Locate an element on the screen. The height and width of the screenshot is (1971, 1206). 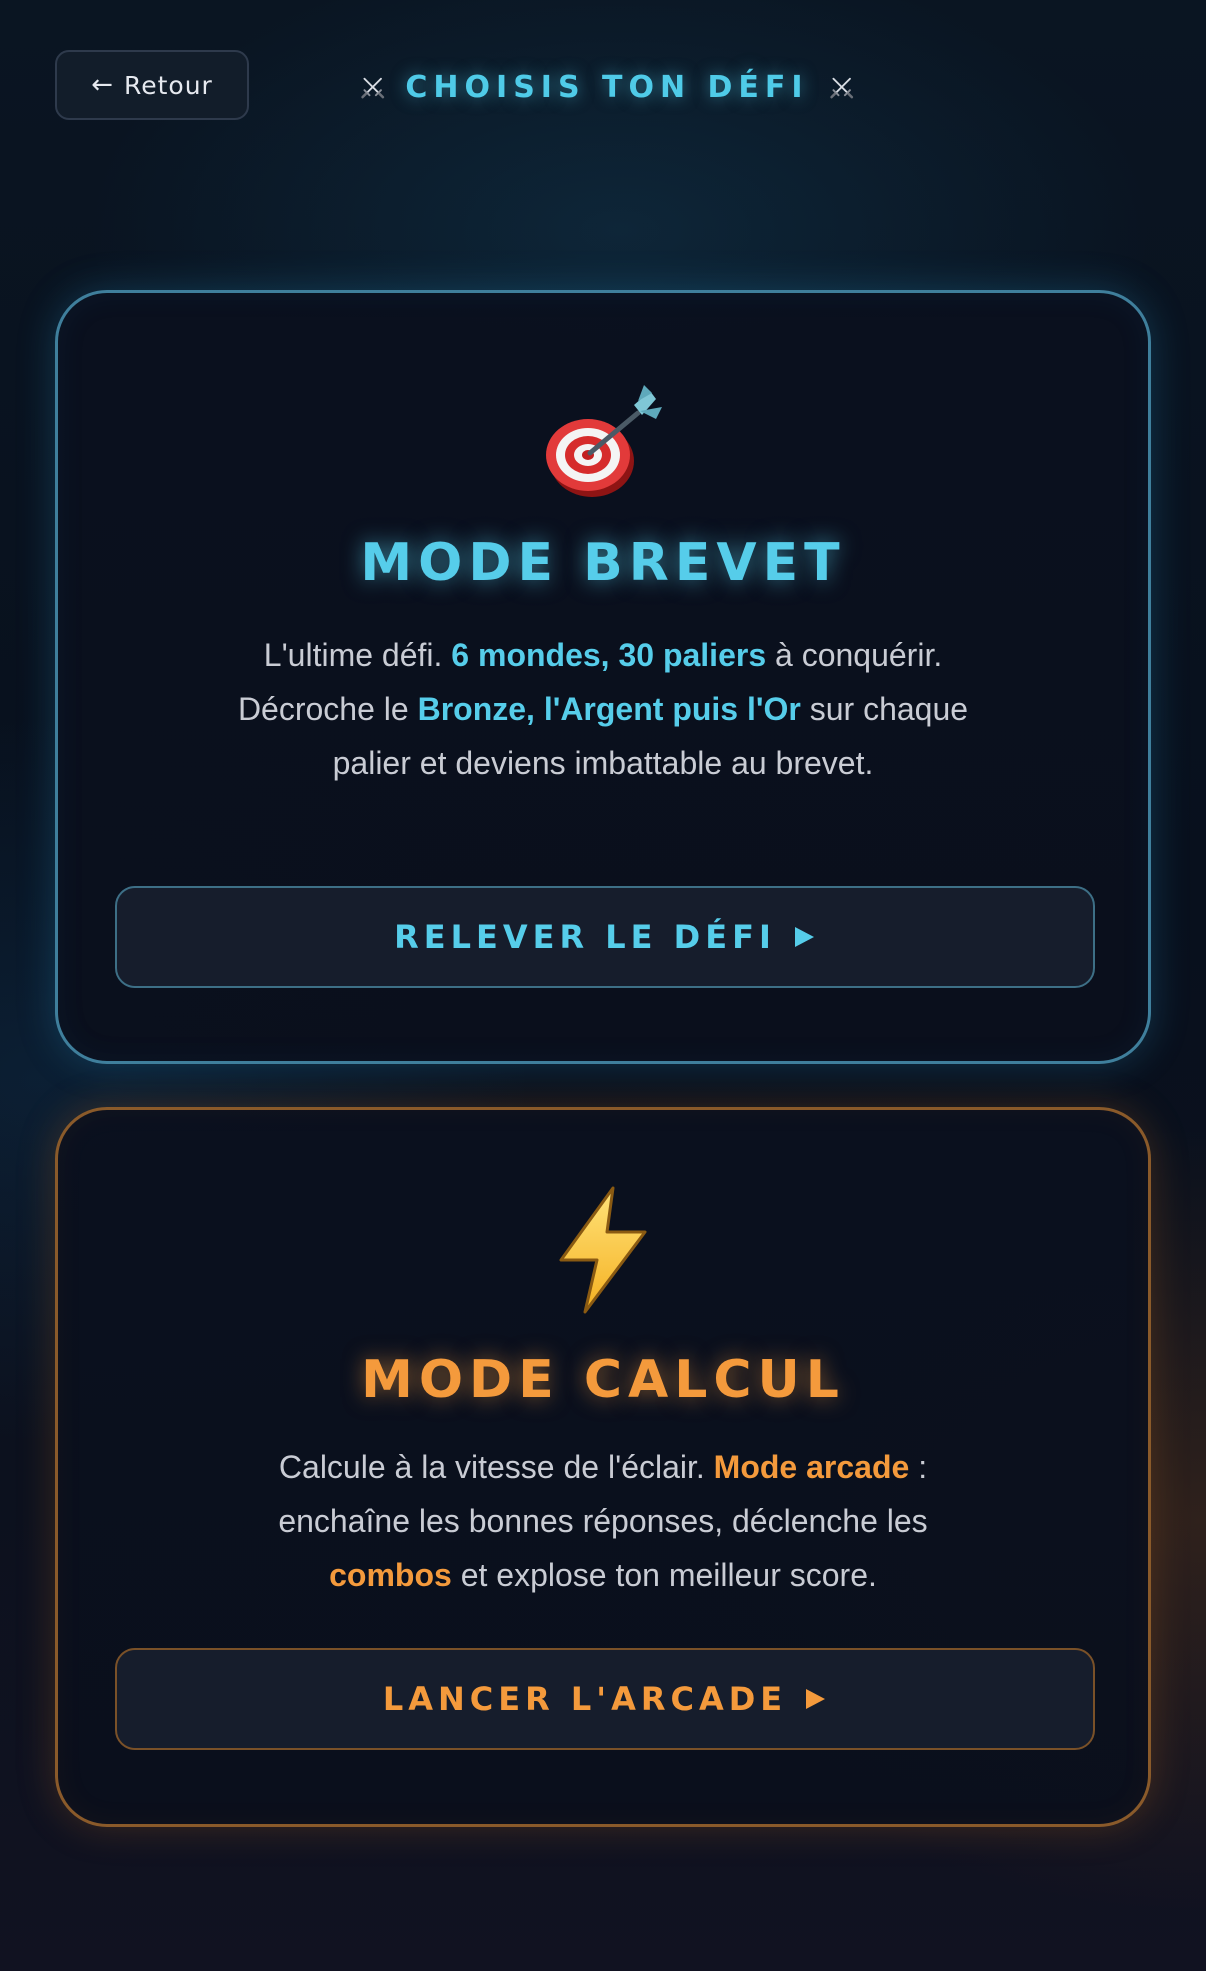
direct-hit-target-icon is located at coordinates (603, 443).